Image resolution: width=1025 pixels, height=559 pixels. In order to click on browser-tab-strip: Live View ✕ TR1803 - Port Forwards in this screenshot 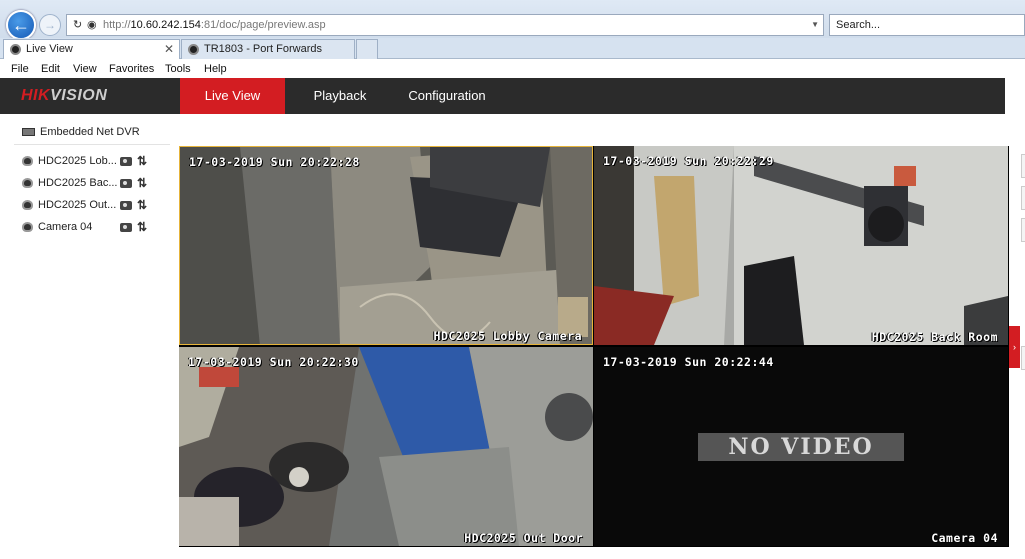, I will do `click(512, 48)`.